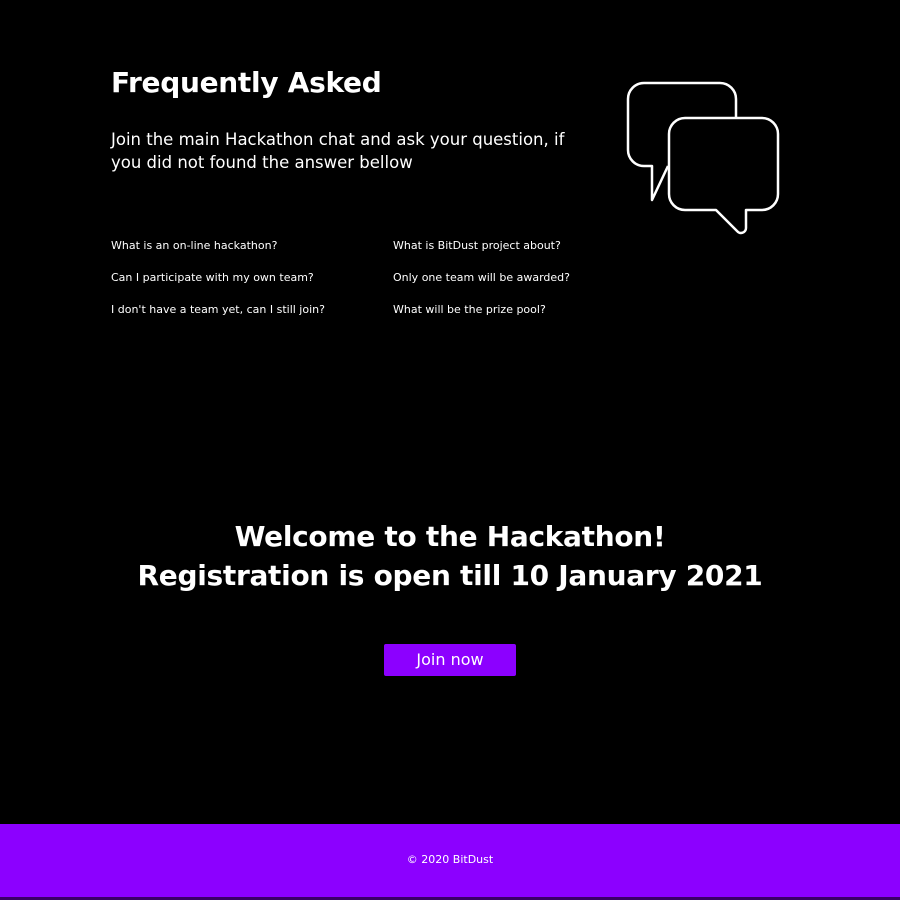 The width and height of the screenshot is (900, 900). What do you see at coordinates (703, 158) in the screenshot?
I see `chat-bubbles-icon` at bounding box center [703, 158].